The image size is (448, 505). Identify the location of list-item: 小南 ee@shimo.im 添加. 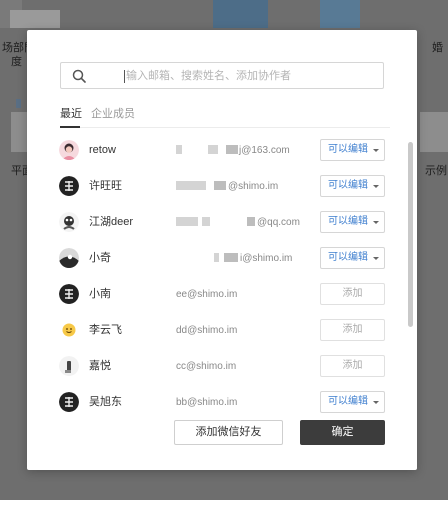
(220, 295).